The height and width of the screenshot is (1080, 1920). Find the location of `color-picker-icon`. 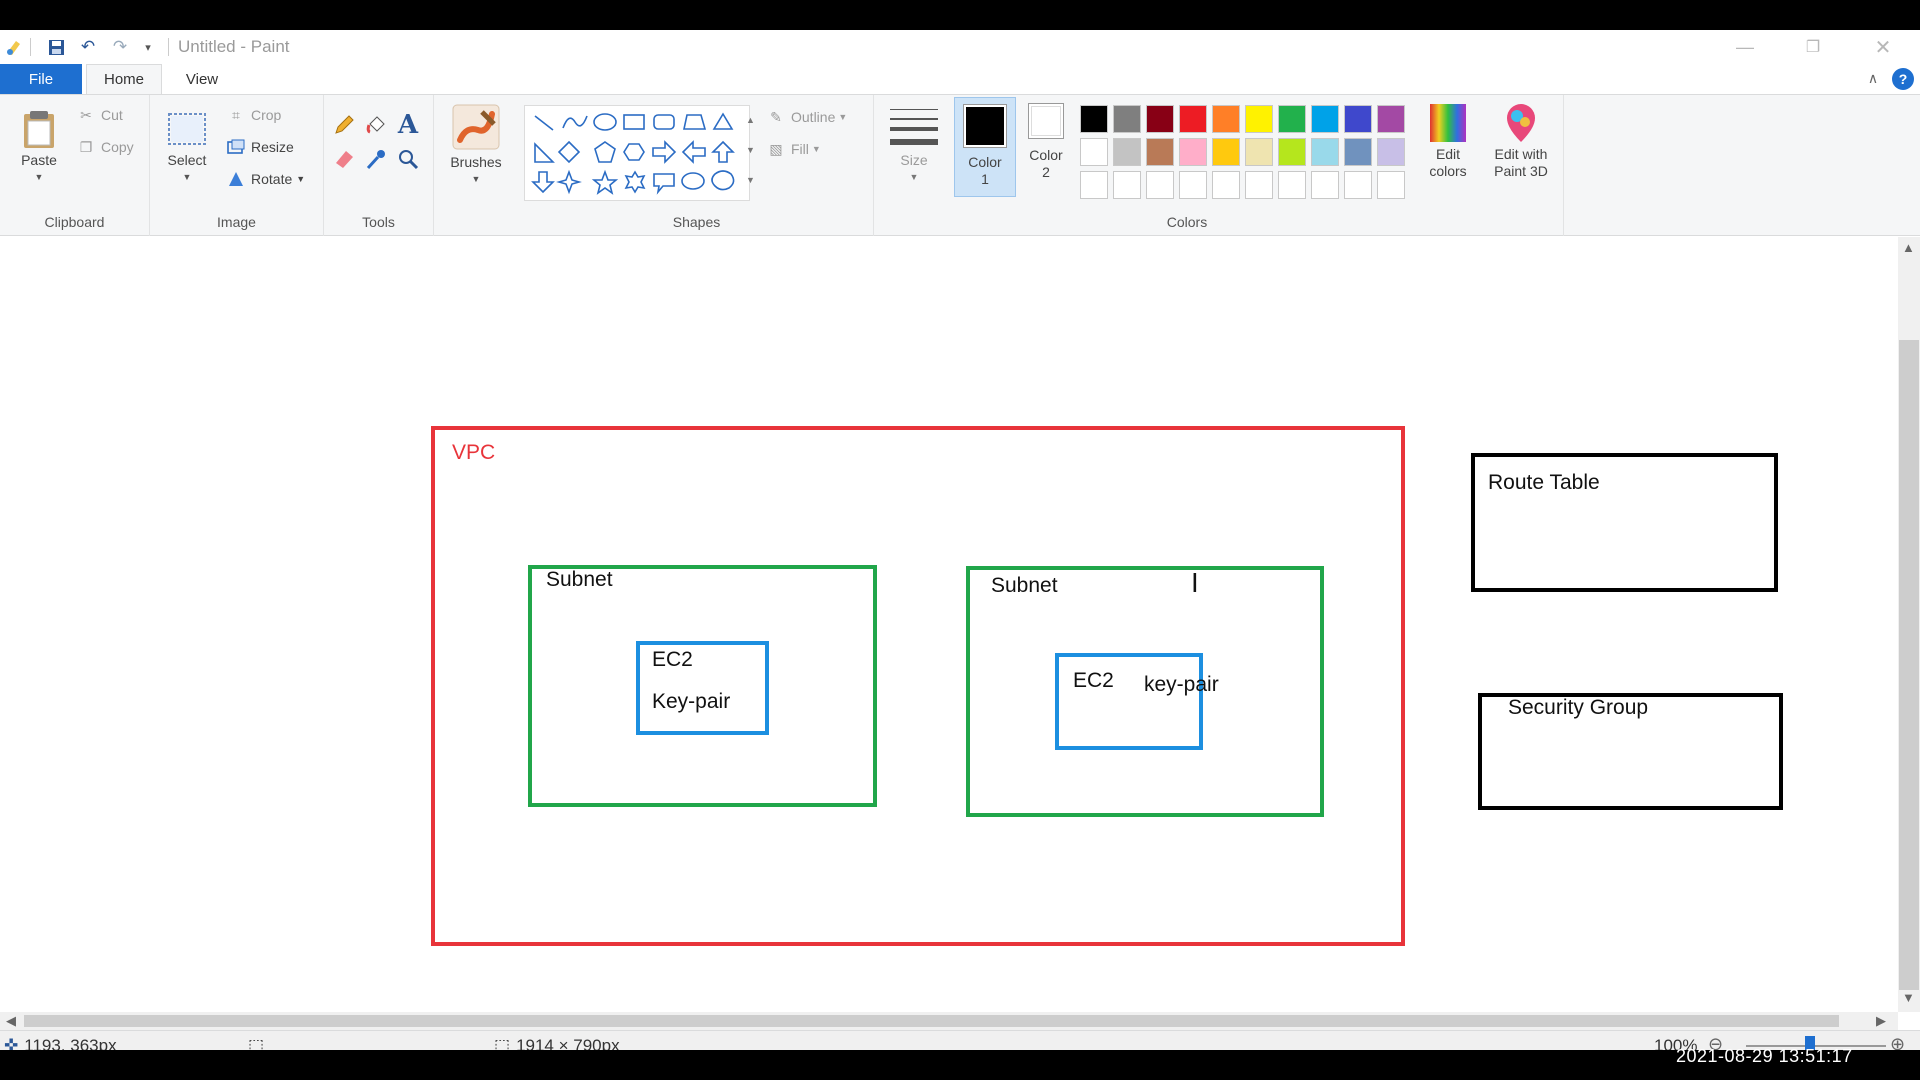

color-picker-icon is located at coordinates (376, 159).